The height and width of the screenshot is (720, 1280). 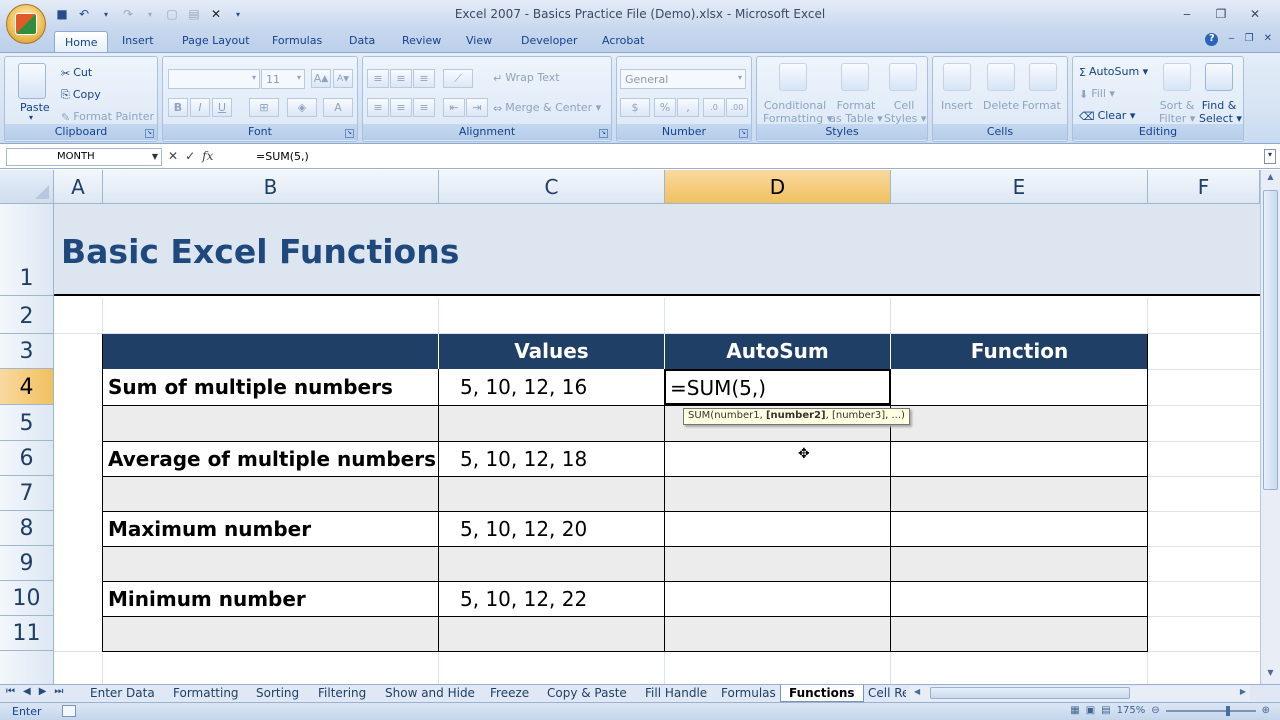 What do you see at coordinates (58, 691) in the screenshot?
I see `last-sheet-icon: ⏭` at bounding box center [58, 691].